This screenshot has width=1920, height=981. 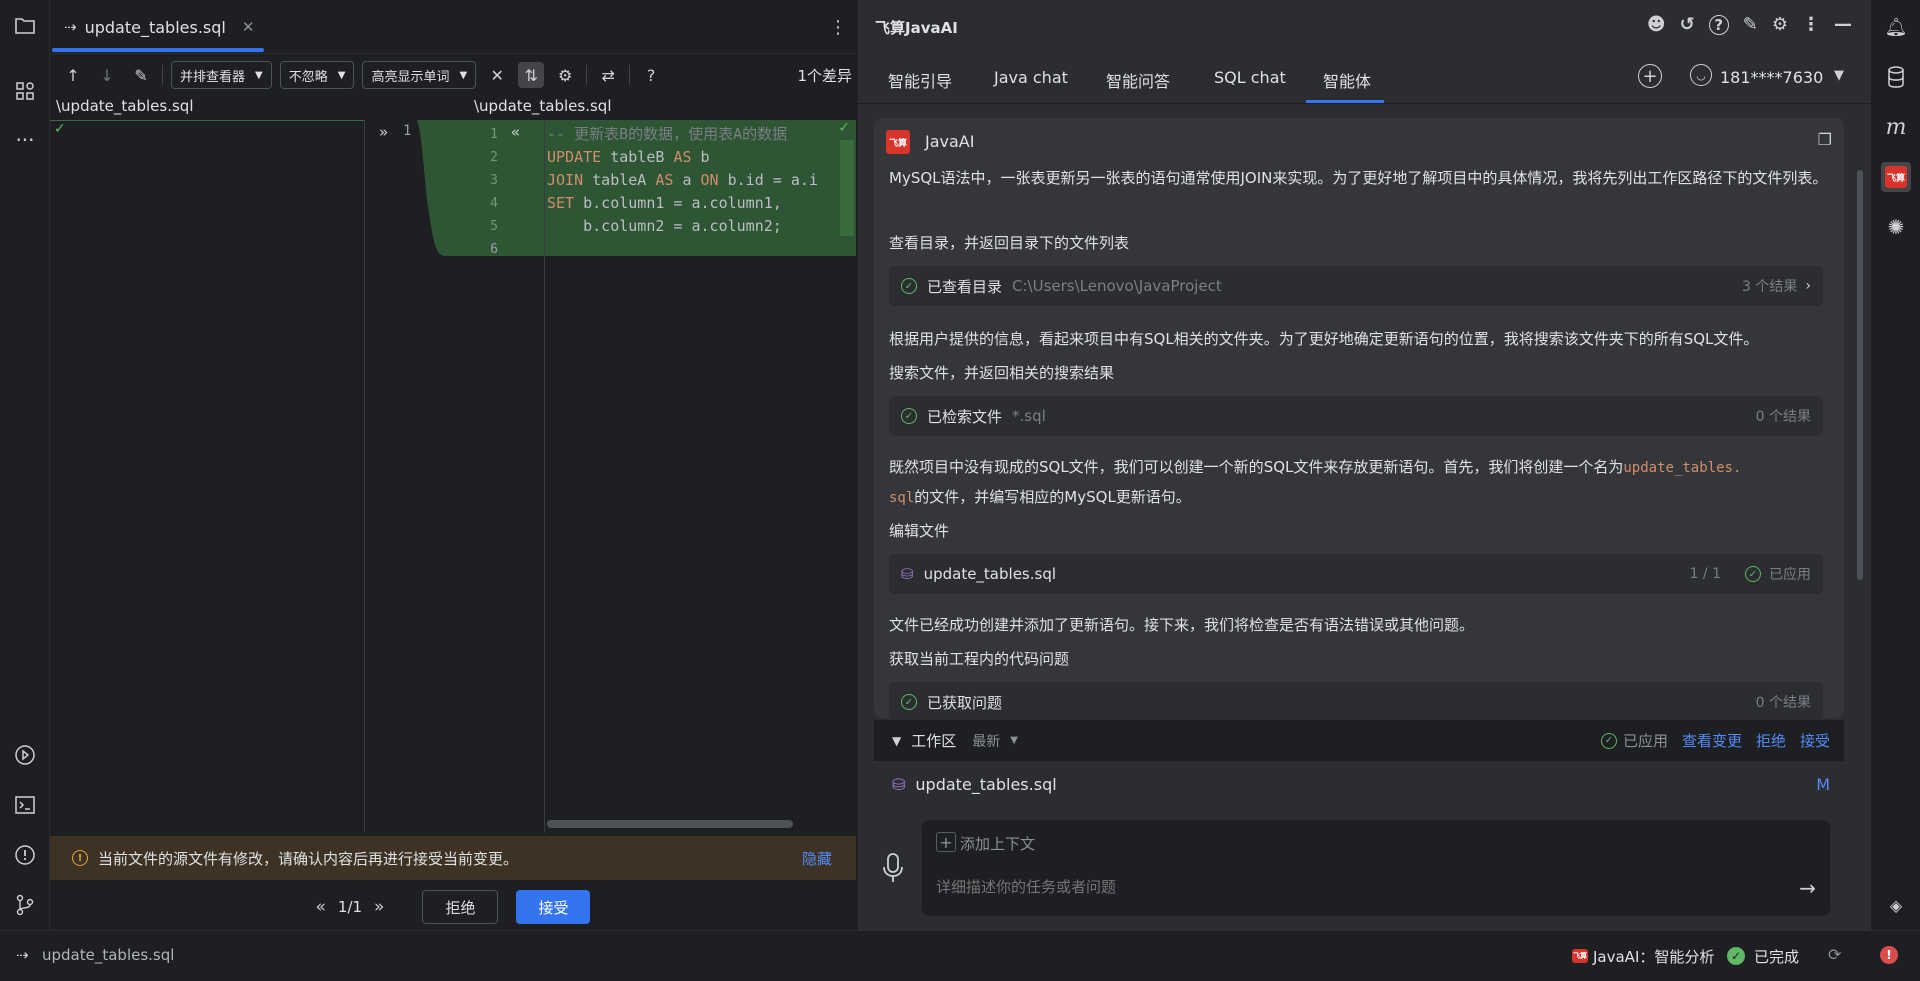 I want to click on folder-icon, so click(x=25, y=26).